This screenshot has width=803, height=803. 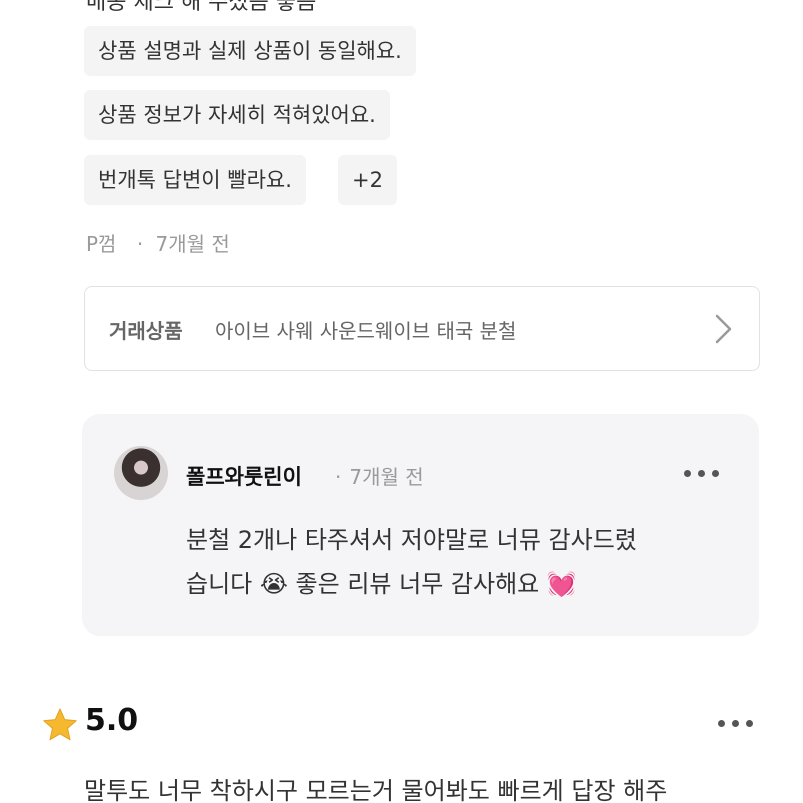 I want to click on product-label: 거래상품, so click(x=146, y=331).